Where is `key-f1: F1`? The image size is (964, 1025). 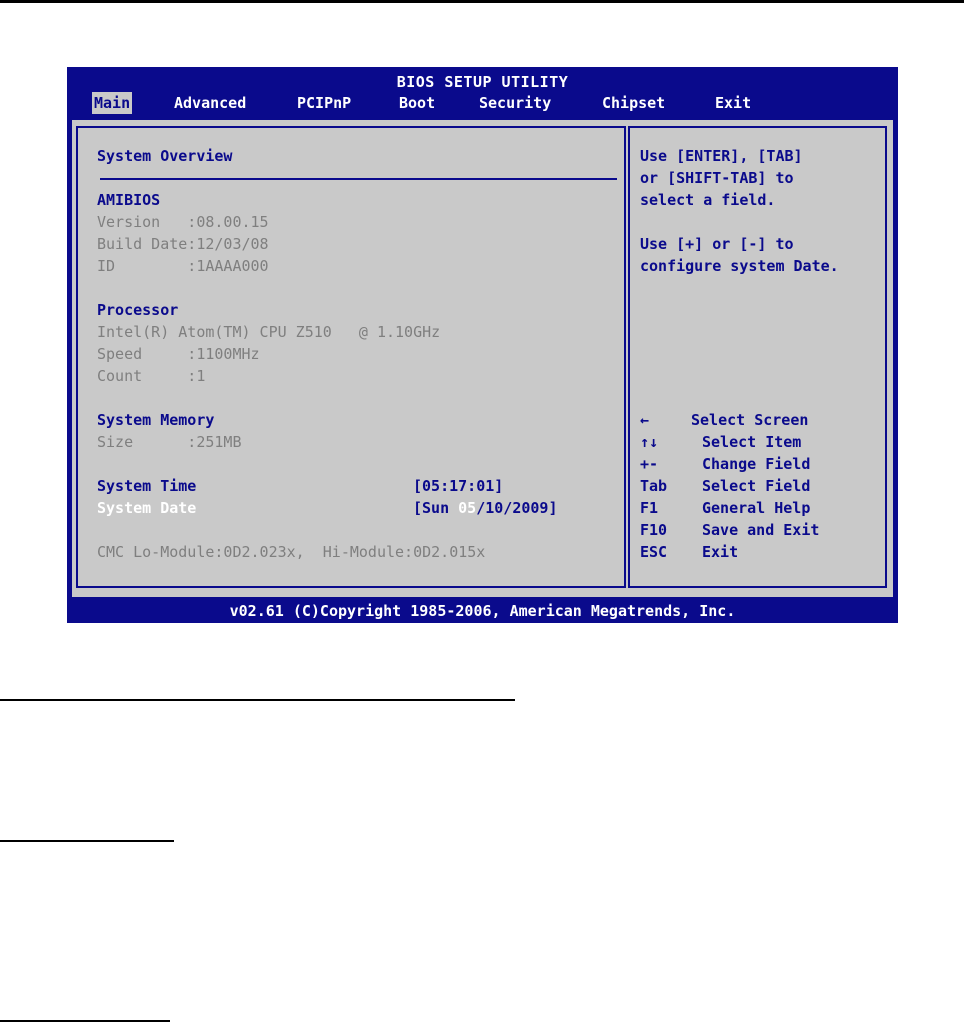
key-f1: F1 is located at coordinates (649, 508).